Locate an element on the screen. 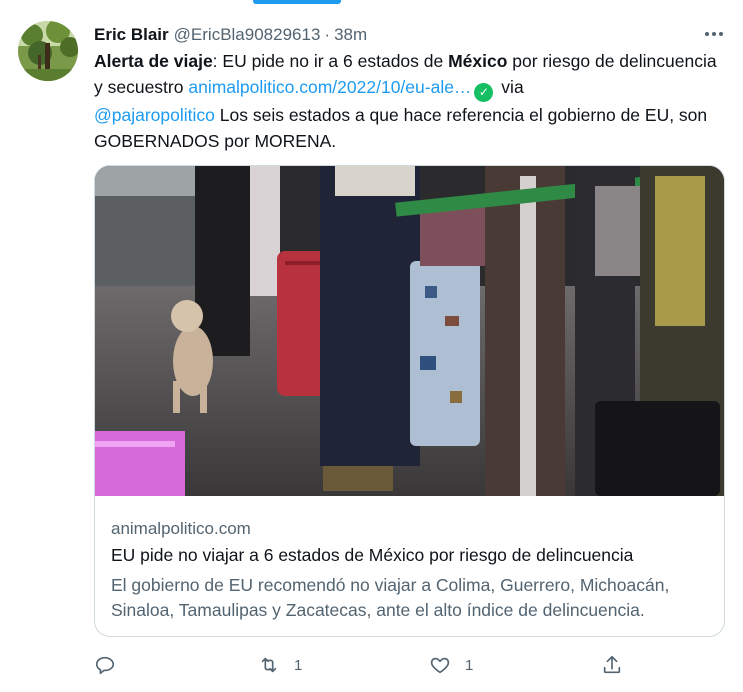 The image size is (743, 692). retweet-button: 1 is located at coordinates (280, 665).